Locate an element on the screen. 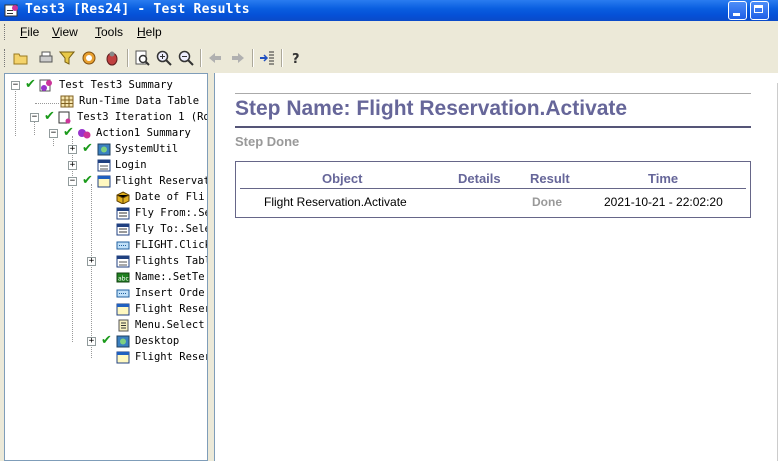  forward-arrow-icon is located at coordinates (238, 58).